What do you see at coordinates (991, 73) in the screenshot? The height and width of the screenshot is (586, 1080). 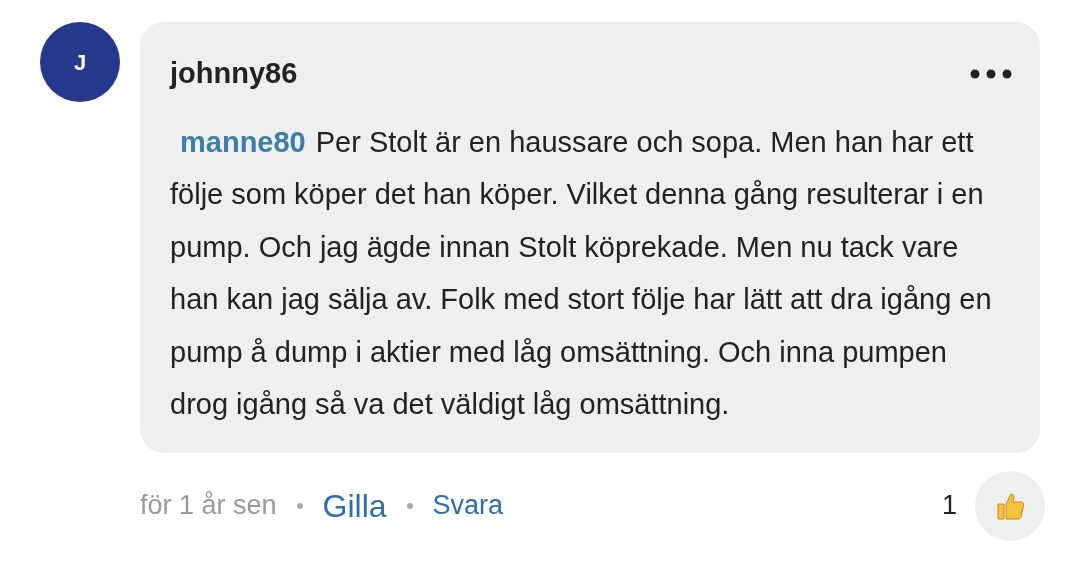 I see `more-options-icon` at bounding box center [991, 73].